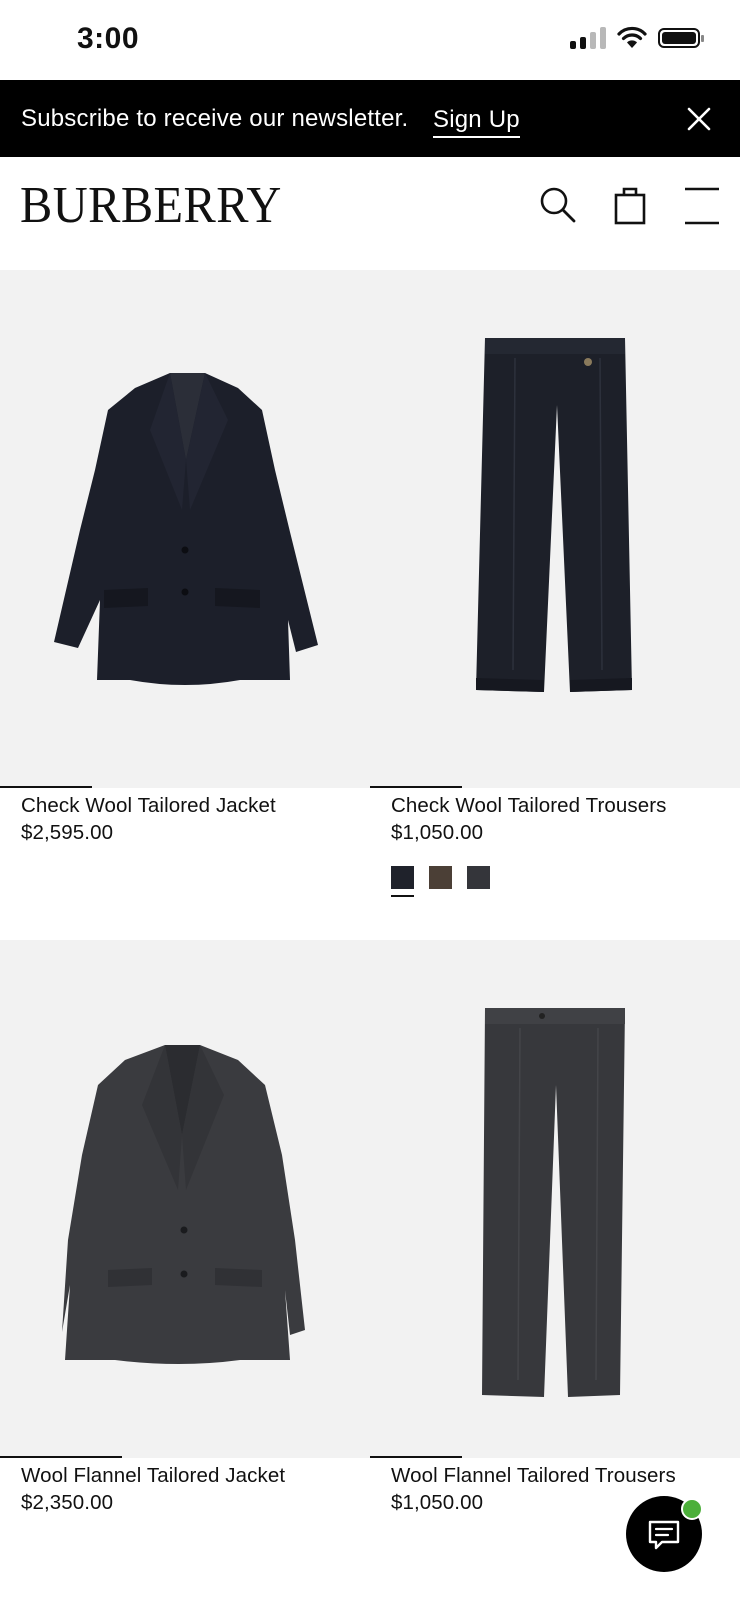 The width and height of the screenshot is (740, 1600). Describe the element at coordinates (692, 1509) in the screenshot. I see `online-status-dot` at that location.